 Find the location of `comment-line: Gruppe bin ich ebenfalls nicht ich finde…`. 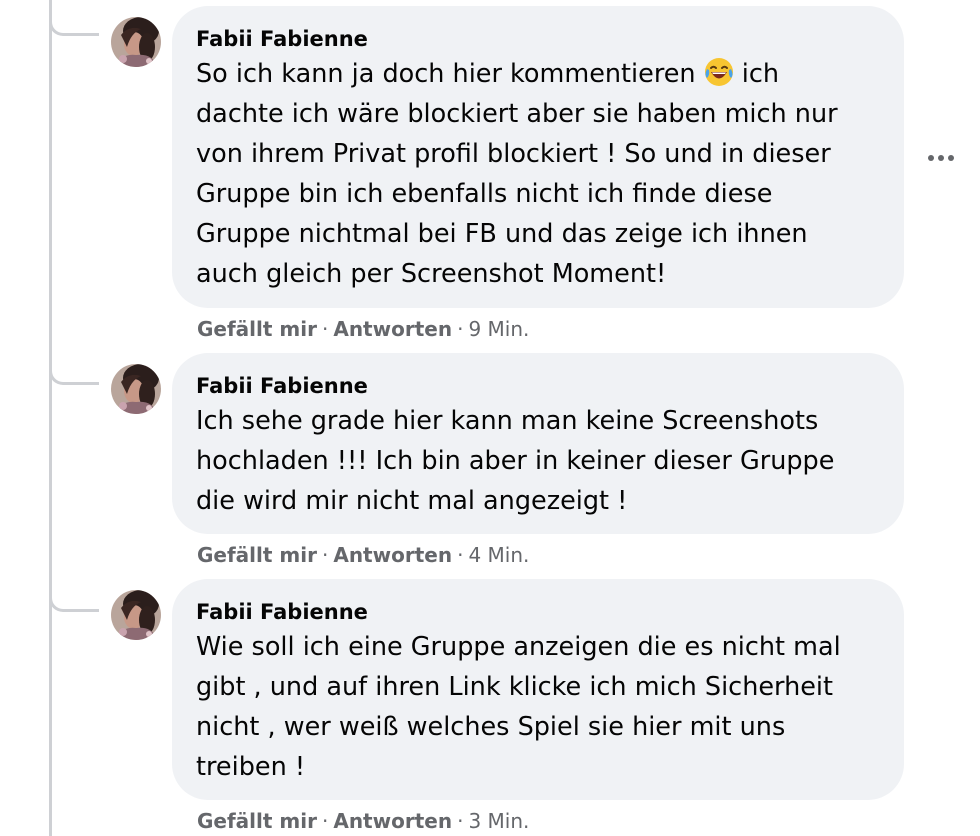

comment-line: Gruppe bin ich ebenfalls nicht ich finde… is located at coordinates (484, 194).